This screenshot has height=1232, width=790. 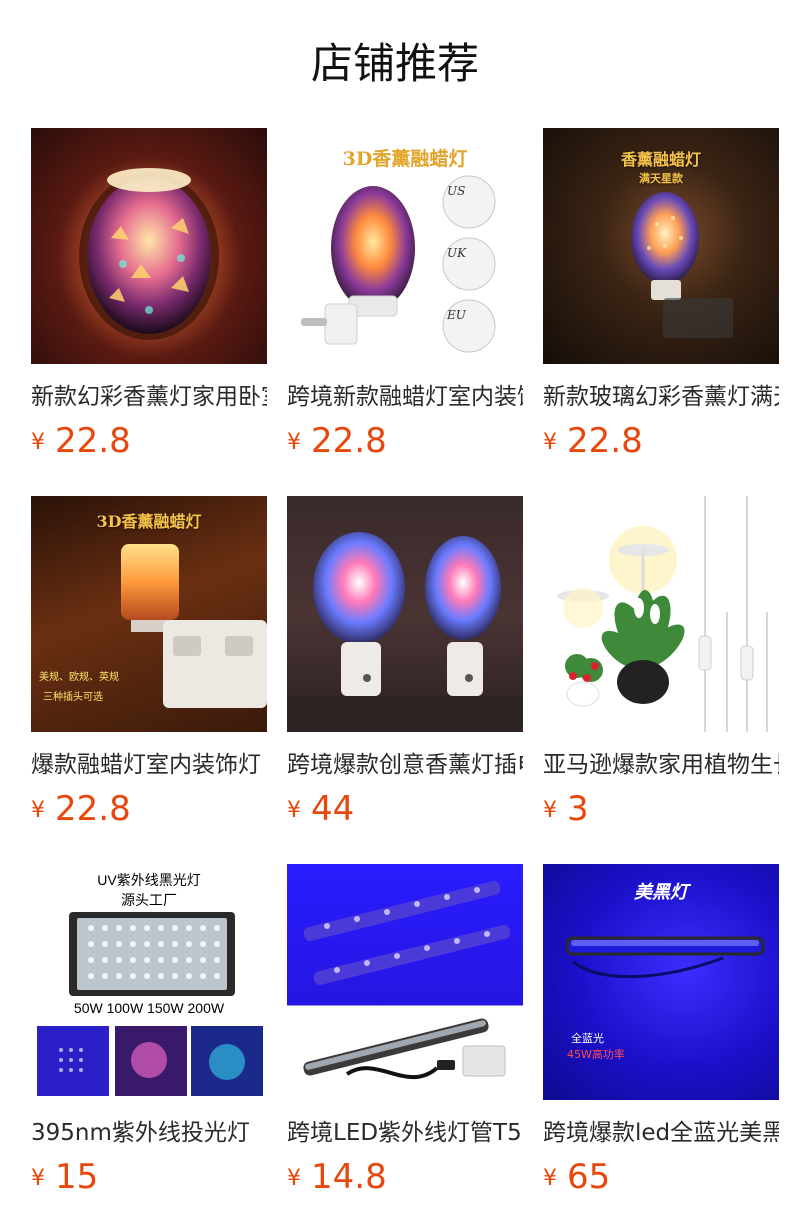 What do you see at coordinates (589, 1177) in the screenshot?
I see `price-amount: 65` at bounding box center [589, 1177].